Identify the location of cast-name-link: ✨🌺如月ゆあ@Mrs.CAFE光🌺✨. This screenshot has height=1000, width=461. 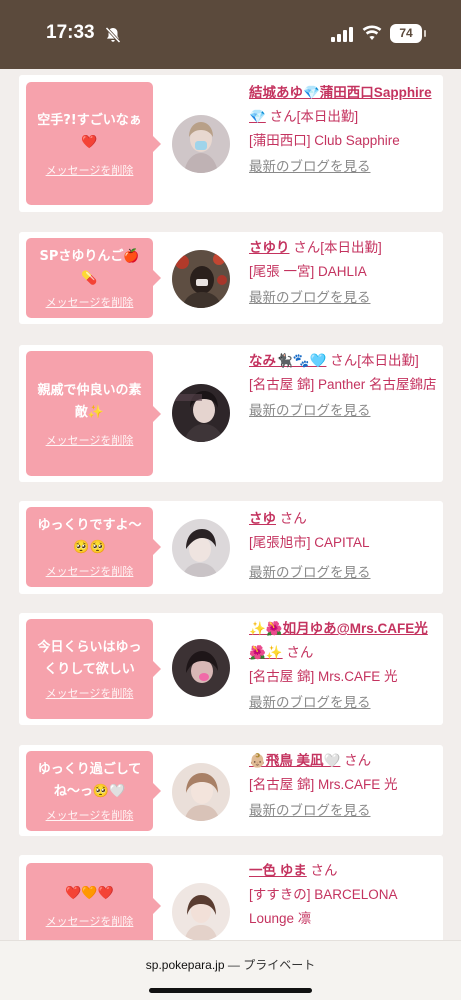
(338, 640).